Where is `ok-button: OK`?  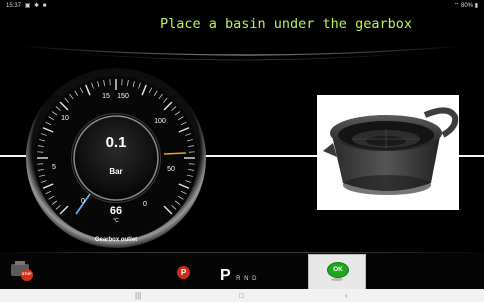 ok-button: OK is located at coordinates (337, 272).